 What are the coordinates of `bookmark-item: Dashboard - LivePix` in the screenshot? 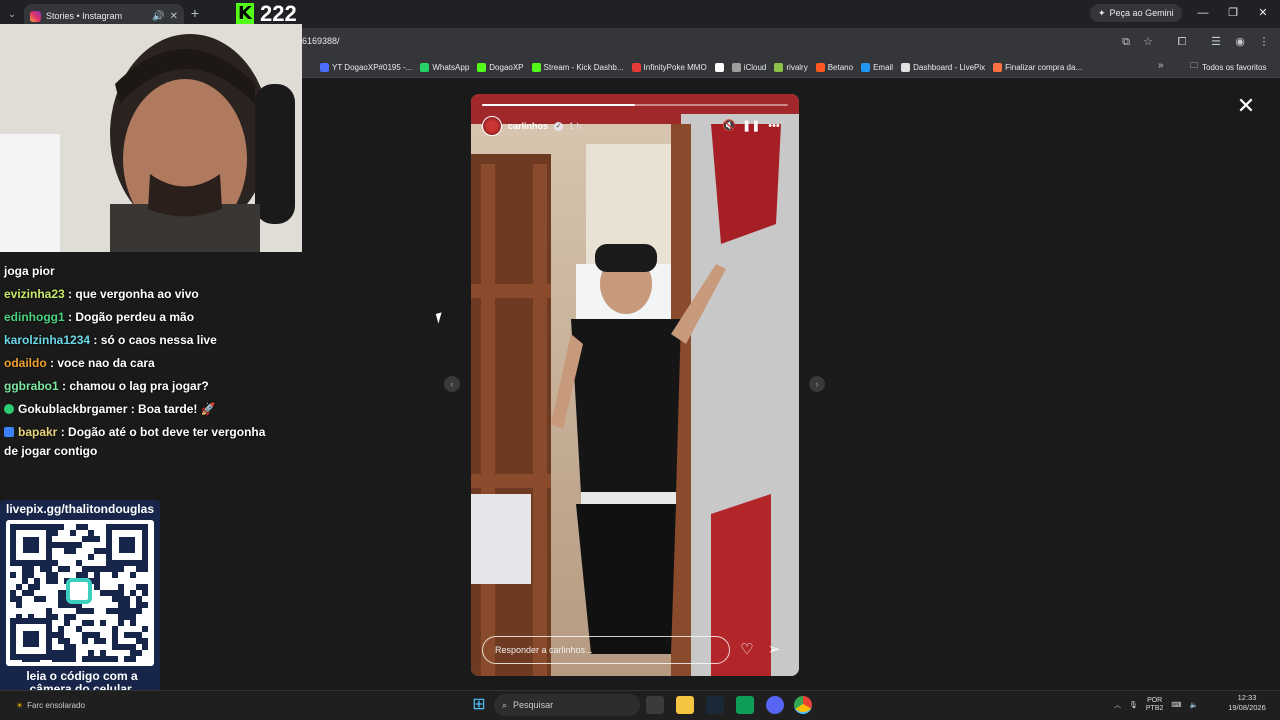 It's located at (943, 67).